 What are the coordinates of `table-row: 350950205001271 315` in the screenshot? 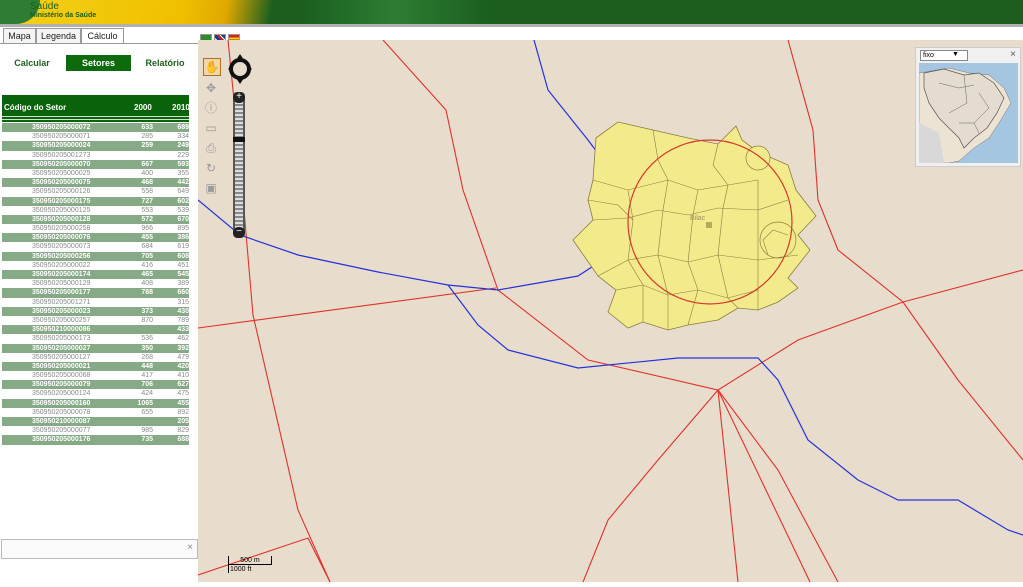 It's located at (95, 302).